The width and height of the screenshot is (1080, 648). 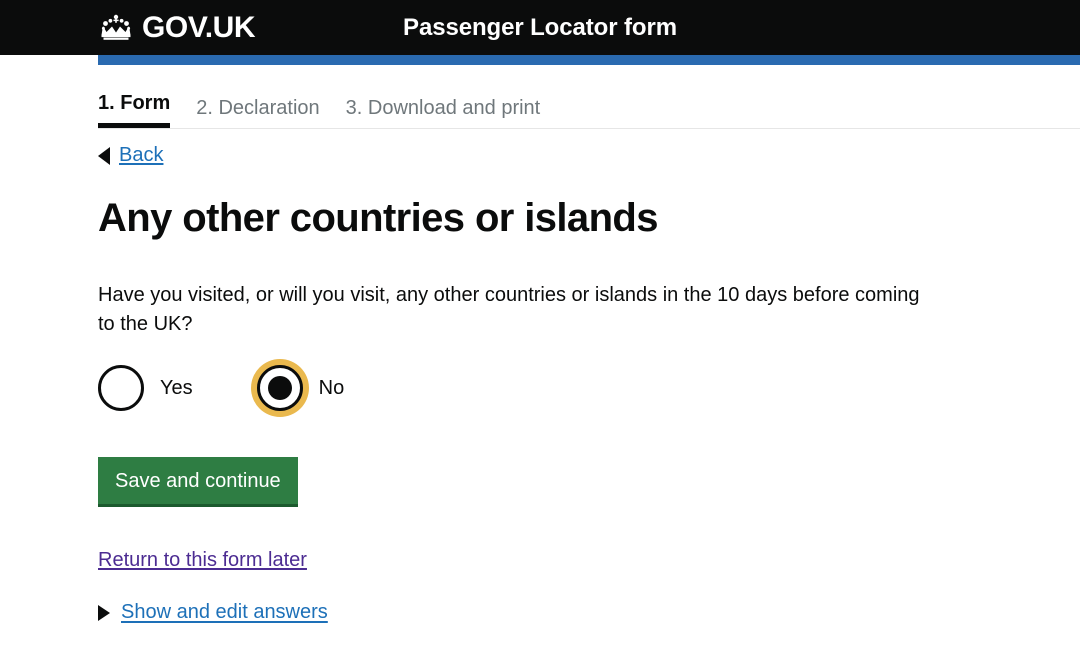 I want to click on tabs-divider, so click(x=589, y=128).